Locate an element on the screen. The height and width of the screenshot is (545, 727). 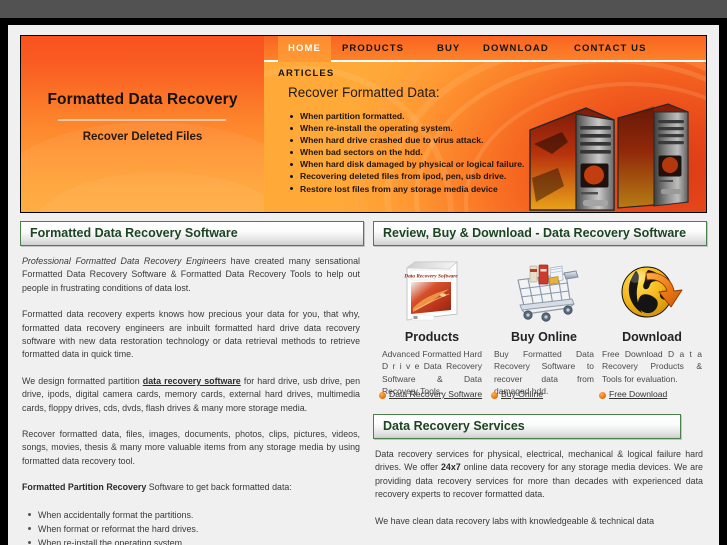
articles-label: ARTICLES is located at coordinates (306, 73).